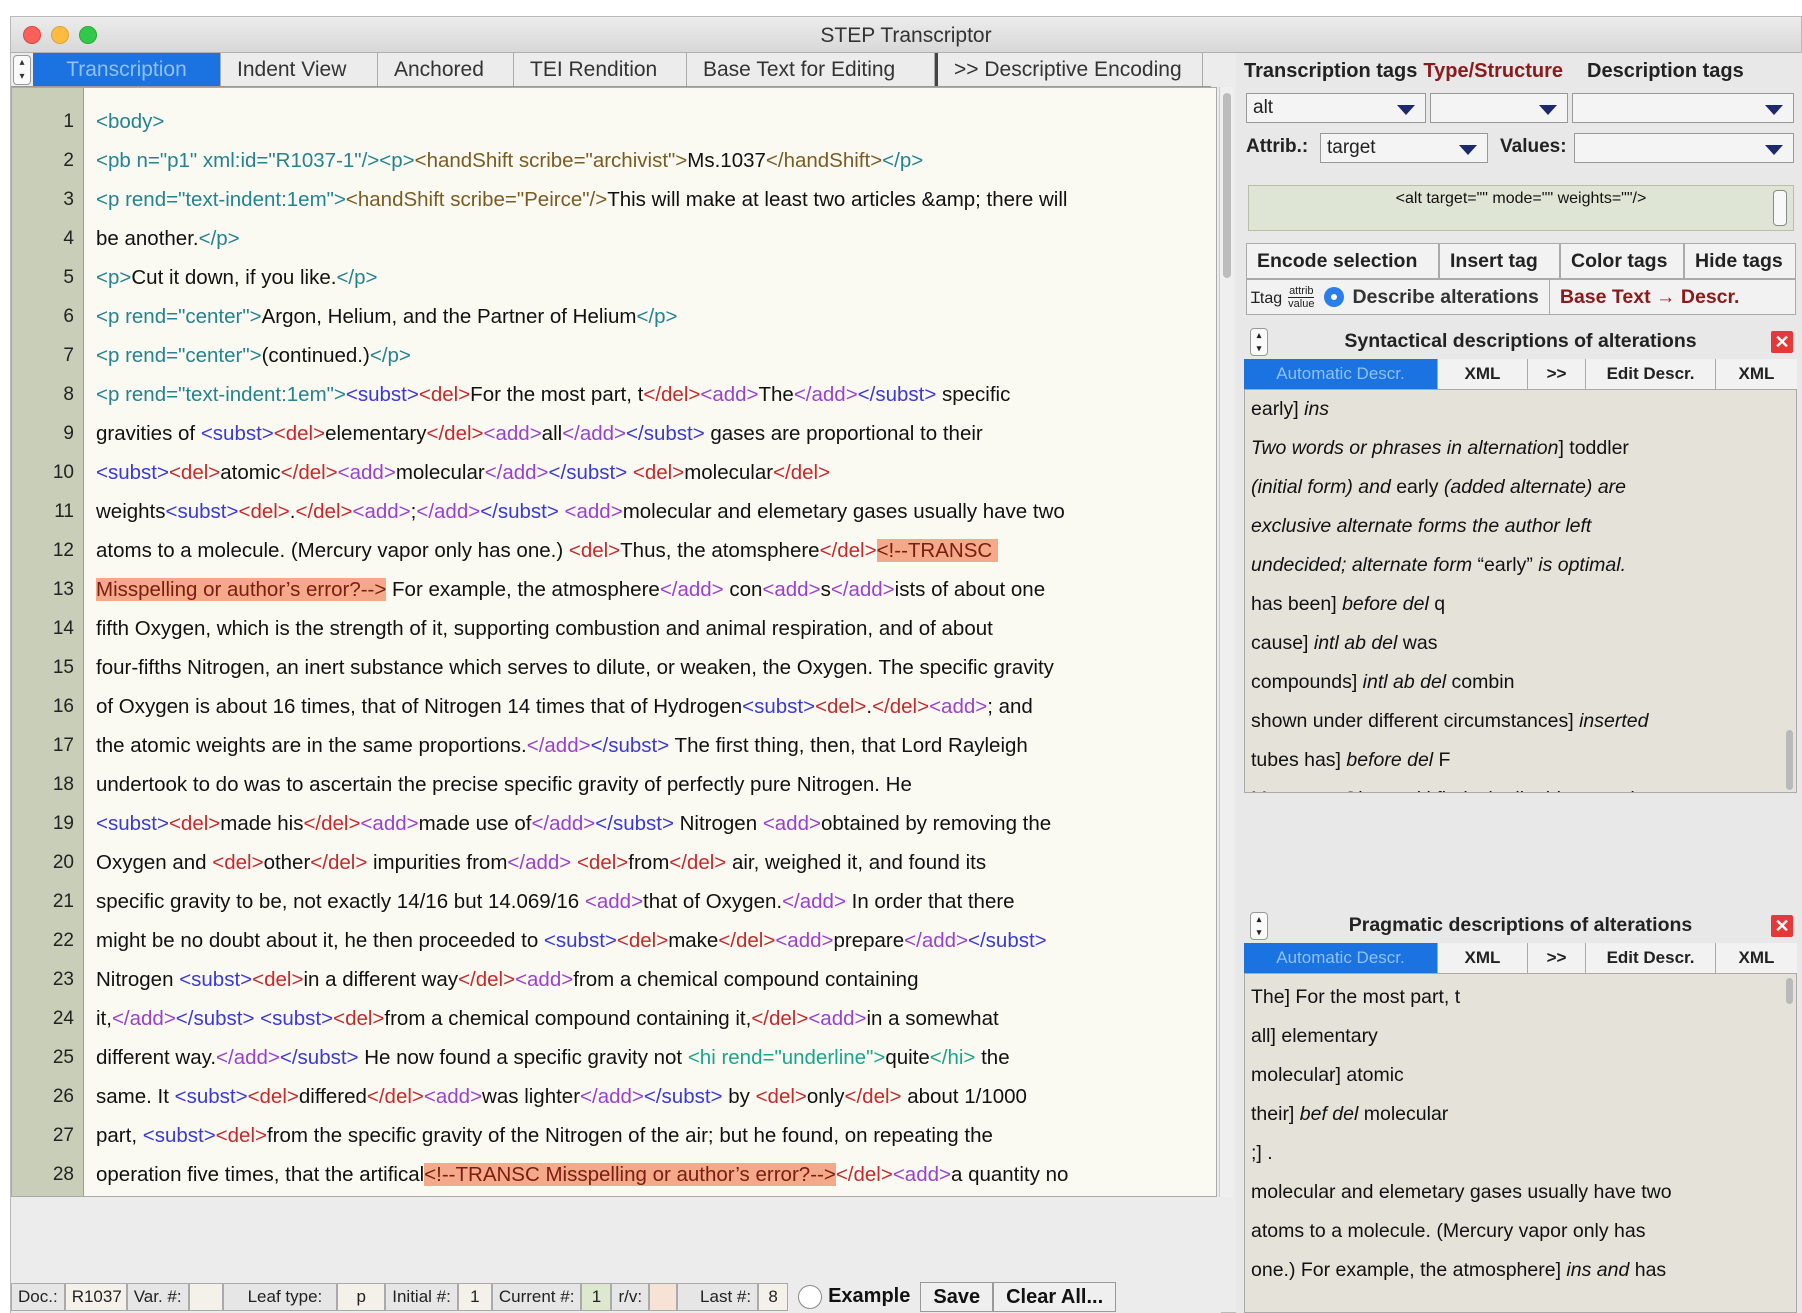 The height and width of the screenshot is (1313, 1802). Describe the element at coordinates (1789, 1143) in the screenshot. I see `pragmatic-scrollbar` at that location.